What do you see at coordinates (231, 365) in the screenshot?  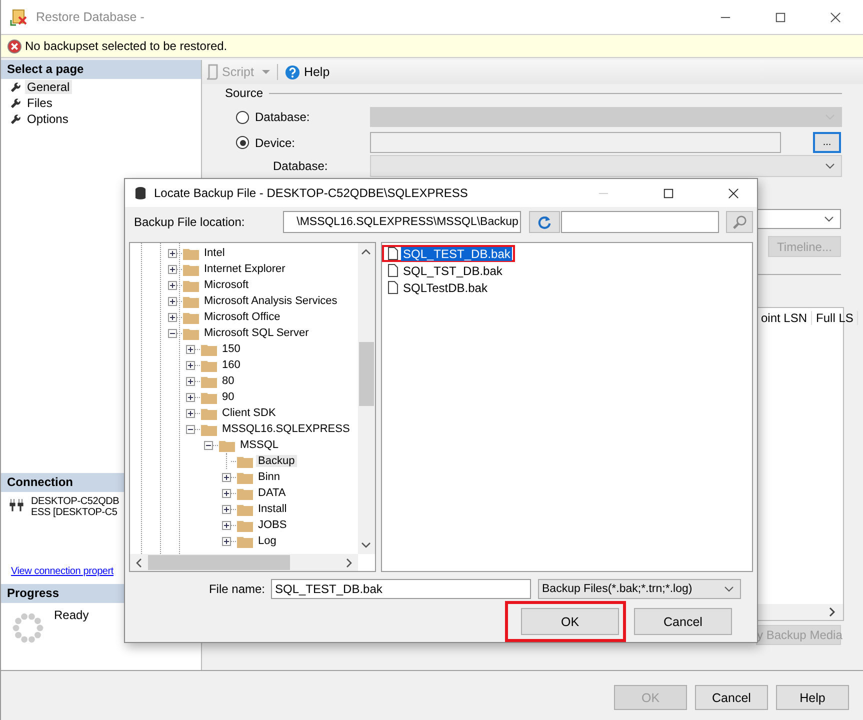 I see `tree-item: 160` at bounding box center [231, 365].